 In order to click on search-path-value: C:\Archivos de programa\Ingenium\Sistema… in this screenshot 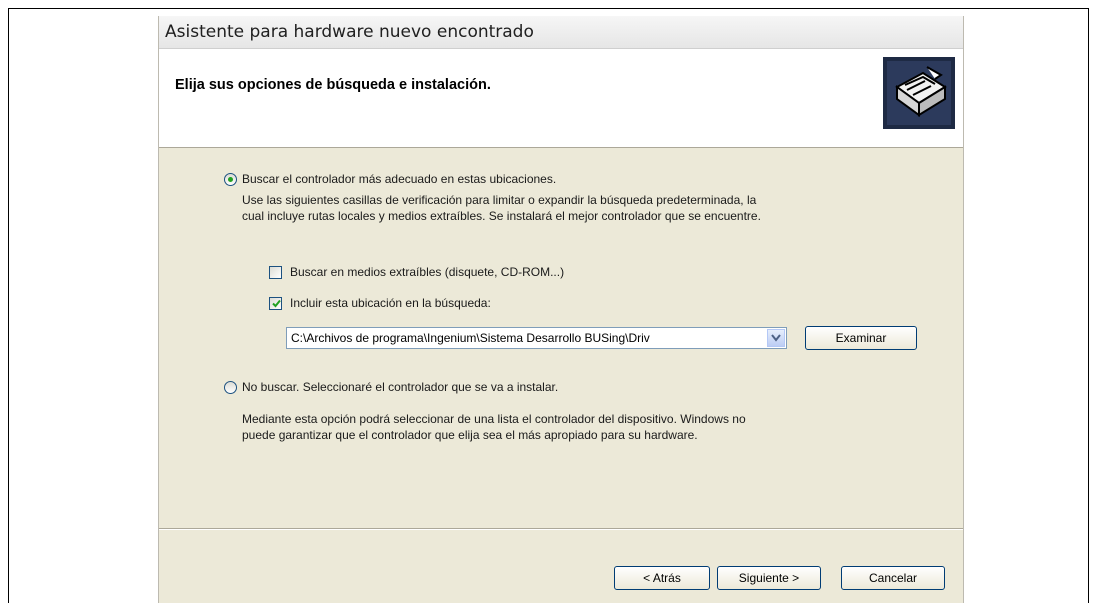, I will do `click(470, 338)`.